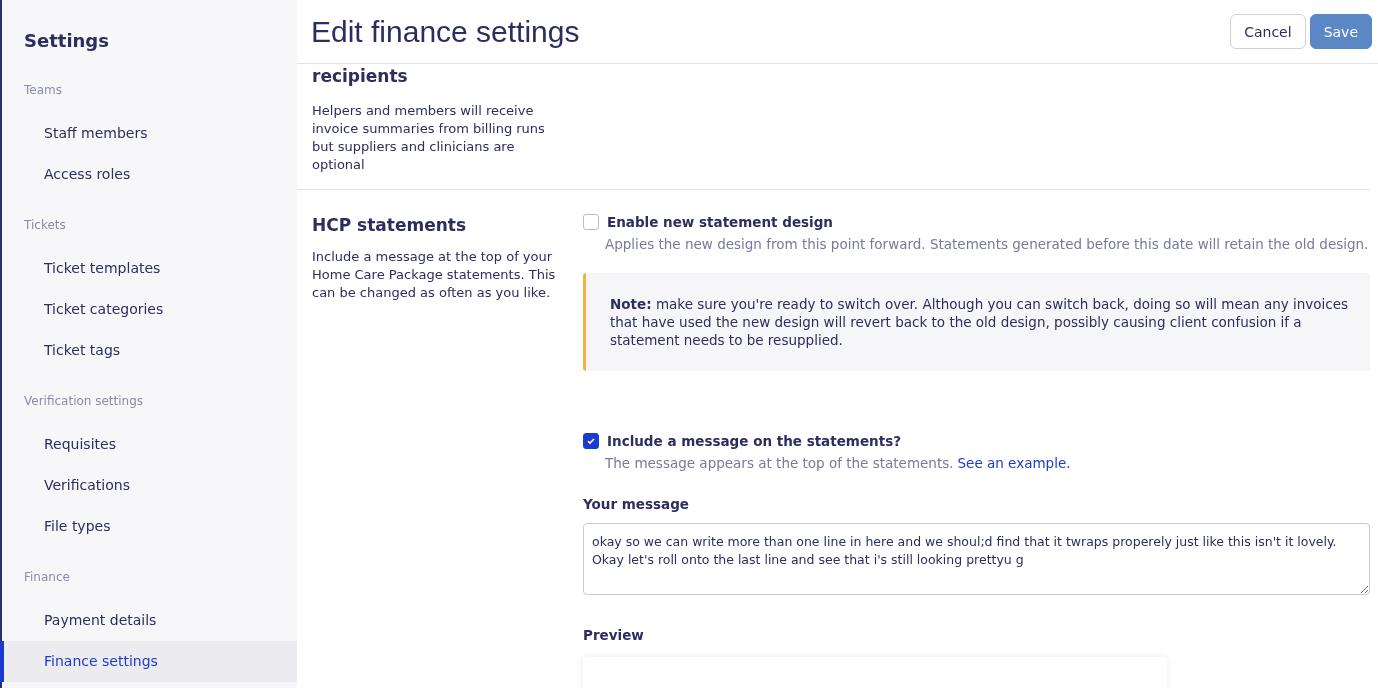 The width and height of the screenshot is (1378, 688). I want to click on sidebar-item: Requisites, so click(148, 444).